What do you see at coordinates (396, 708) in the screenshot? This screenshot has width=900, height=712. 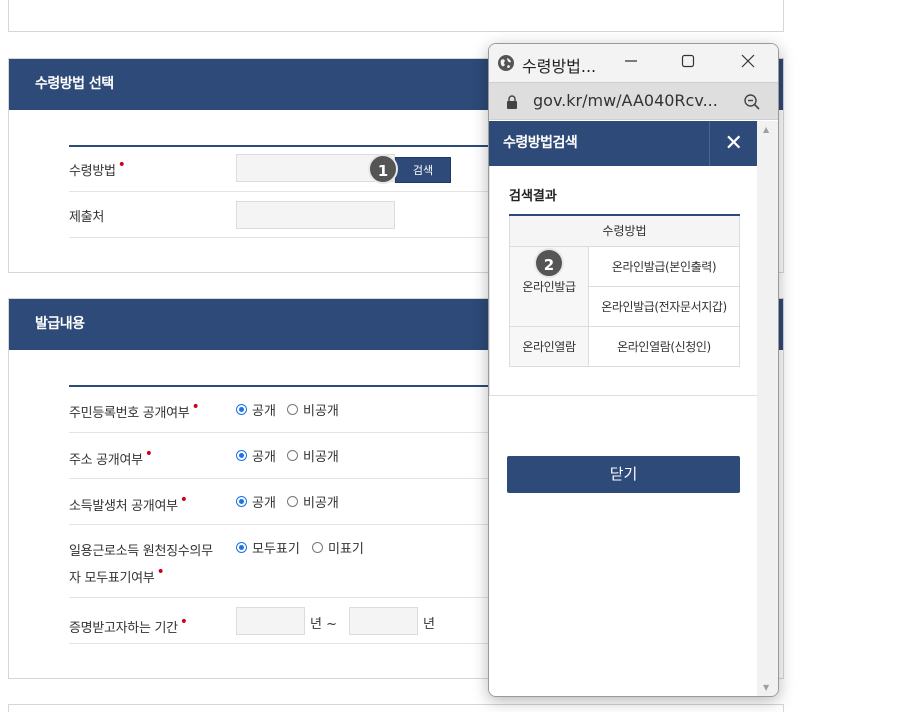 I see `next-section-box` at bounding box center [396, 708].